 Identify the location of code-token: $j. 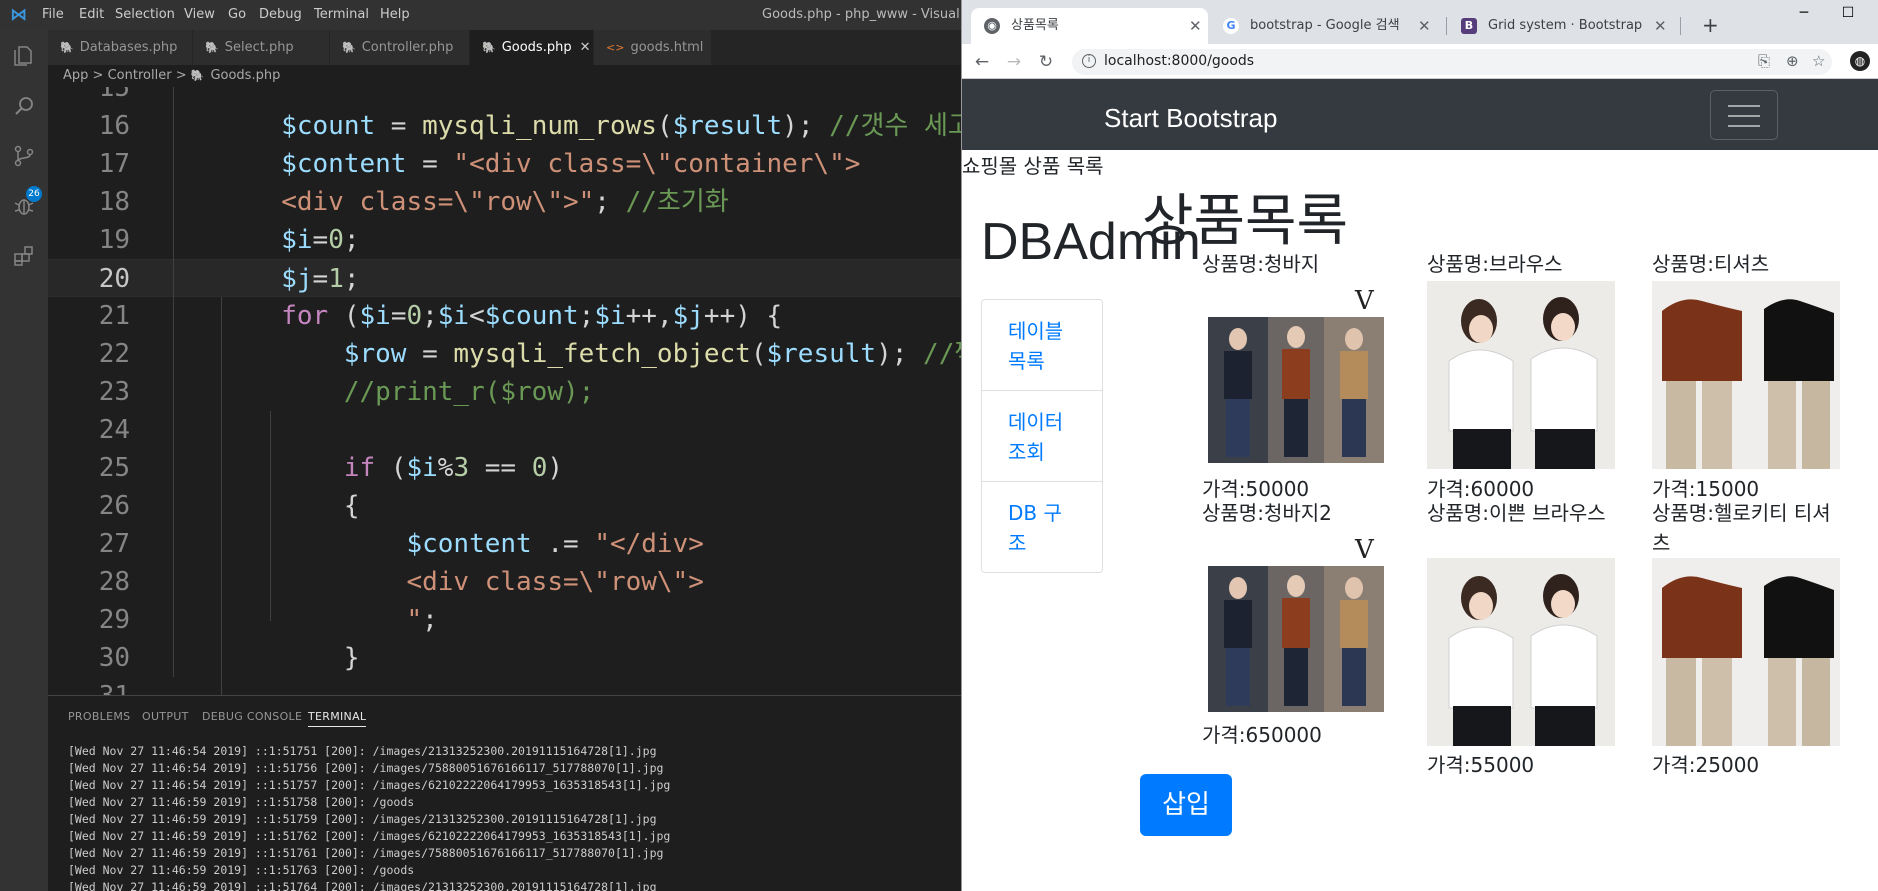
(688, 316).